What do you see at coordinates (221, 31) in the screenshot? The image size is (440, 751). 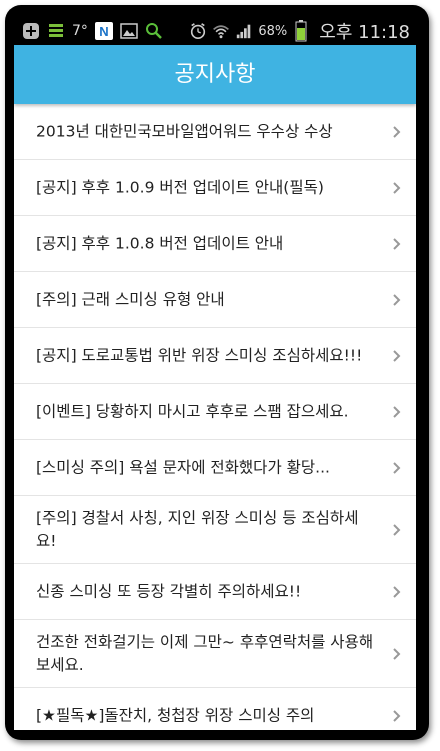 I see `wifi-icon` at bounding box center [221, 31].